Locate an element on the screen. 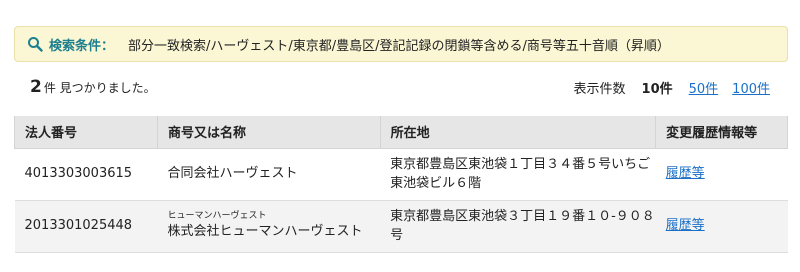 This screenshot has height=272, width=800. cell-corporate-number: 2013301025448 is located at coordinates (86, 226).